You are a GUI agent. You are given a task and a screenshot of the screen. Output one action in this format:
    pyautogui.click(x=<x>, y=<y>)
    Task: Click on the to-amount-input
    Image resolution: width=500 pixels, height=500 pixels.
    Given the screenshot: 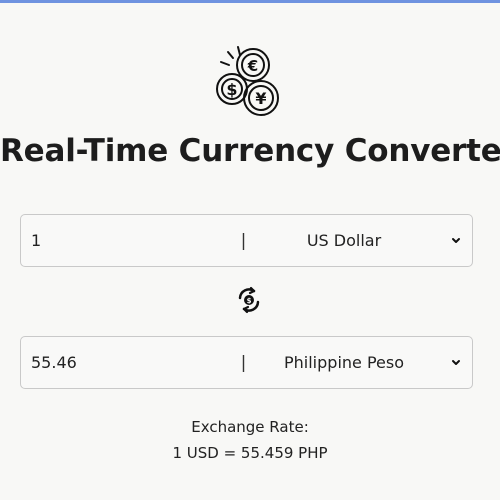 What is the action you would take?
    pyautogui.click(x=129, y=362)
    